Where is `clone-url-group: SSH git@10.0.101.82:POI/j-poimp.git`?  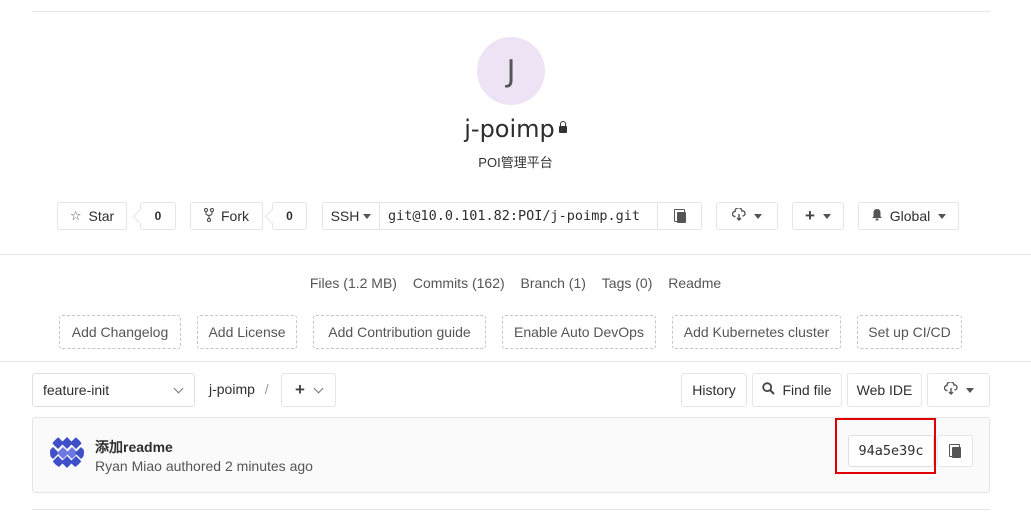
clone-url-group: SSH git@10.0.101.82:POI/j-poimp.git is located at coordinates (512, 216).